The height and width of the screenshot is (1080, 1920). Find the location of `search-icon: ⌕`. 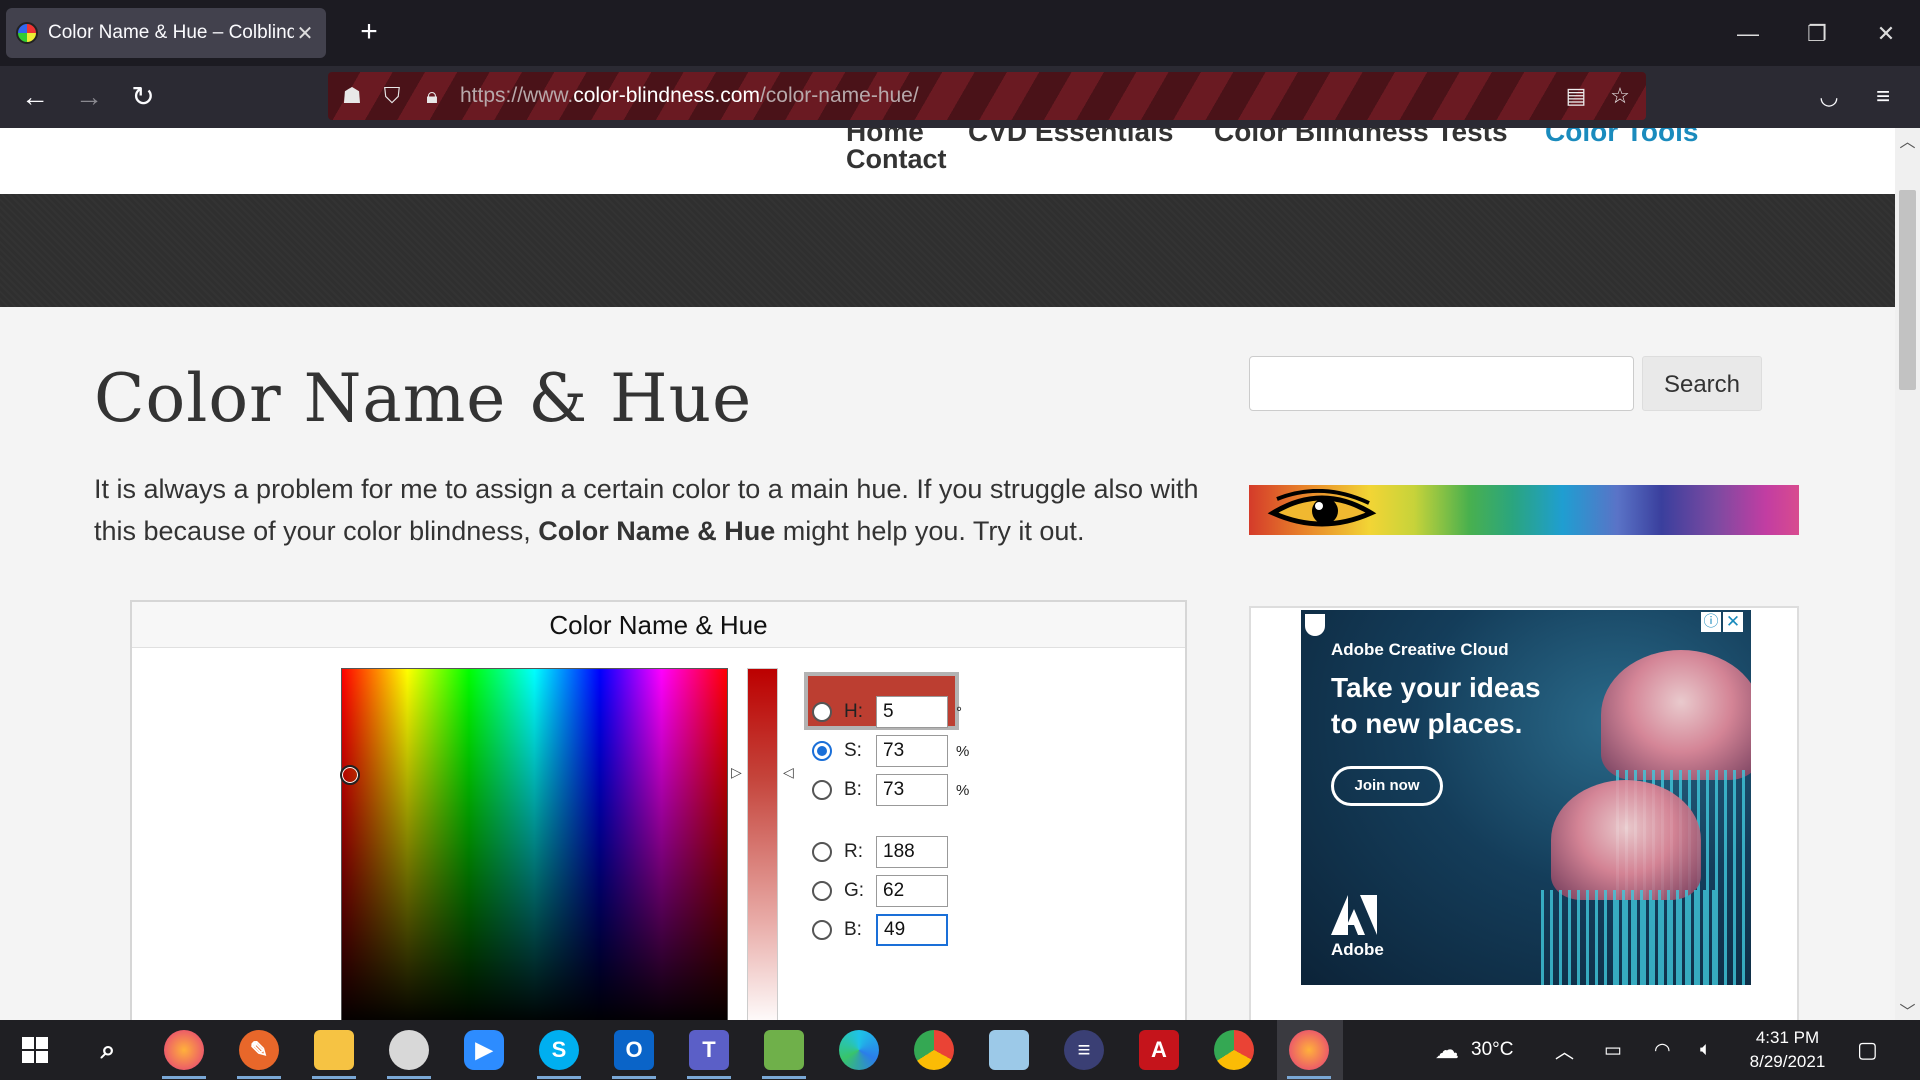

search-icon: ⌕ is located at coordinates (108, 1050).